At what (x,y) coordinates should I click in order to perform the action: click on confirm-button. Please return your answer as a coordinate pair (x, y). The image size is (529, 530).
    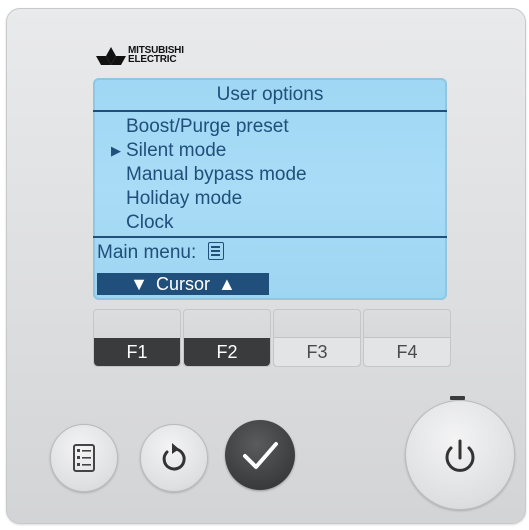
    Looking at the image, I should click on (260, 455).